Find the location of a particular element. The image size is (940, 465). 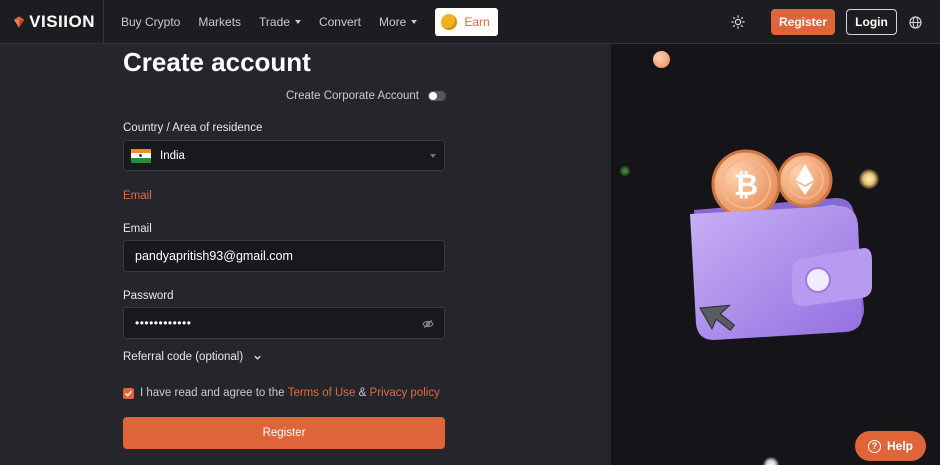

nav-buy-crypto-label: Buy Crypto is located at coordinates (151, 21).